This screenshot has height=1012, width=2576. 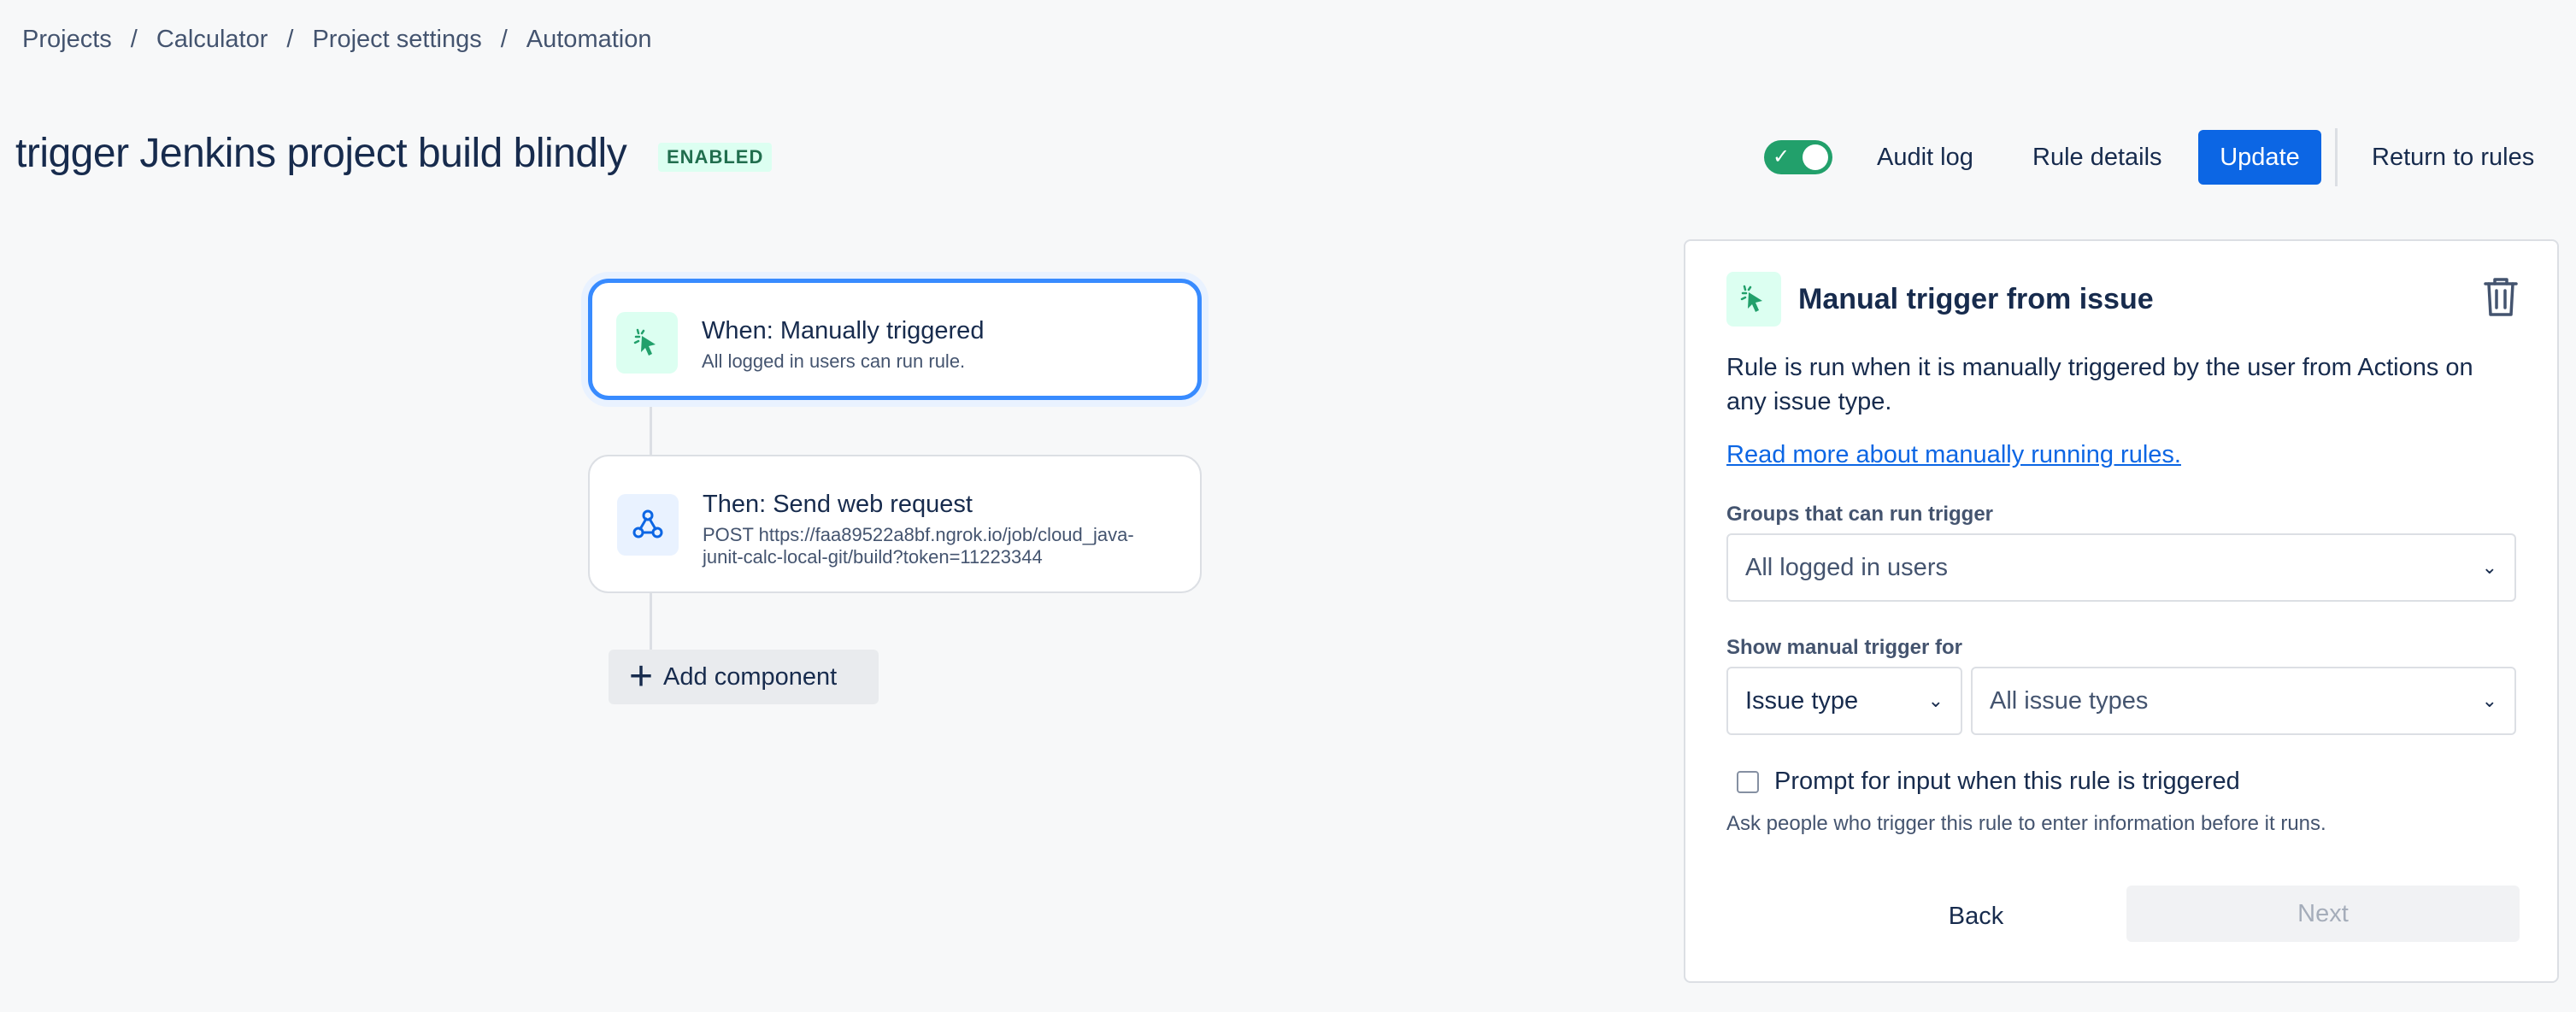 I want to click on issue-types-select: All issue types ⌄, so click(x=2243, y=701).